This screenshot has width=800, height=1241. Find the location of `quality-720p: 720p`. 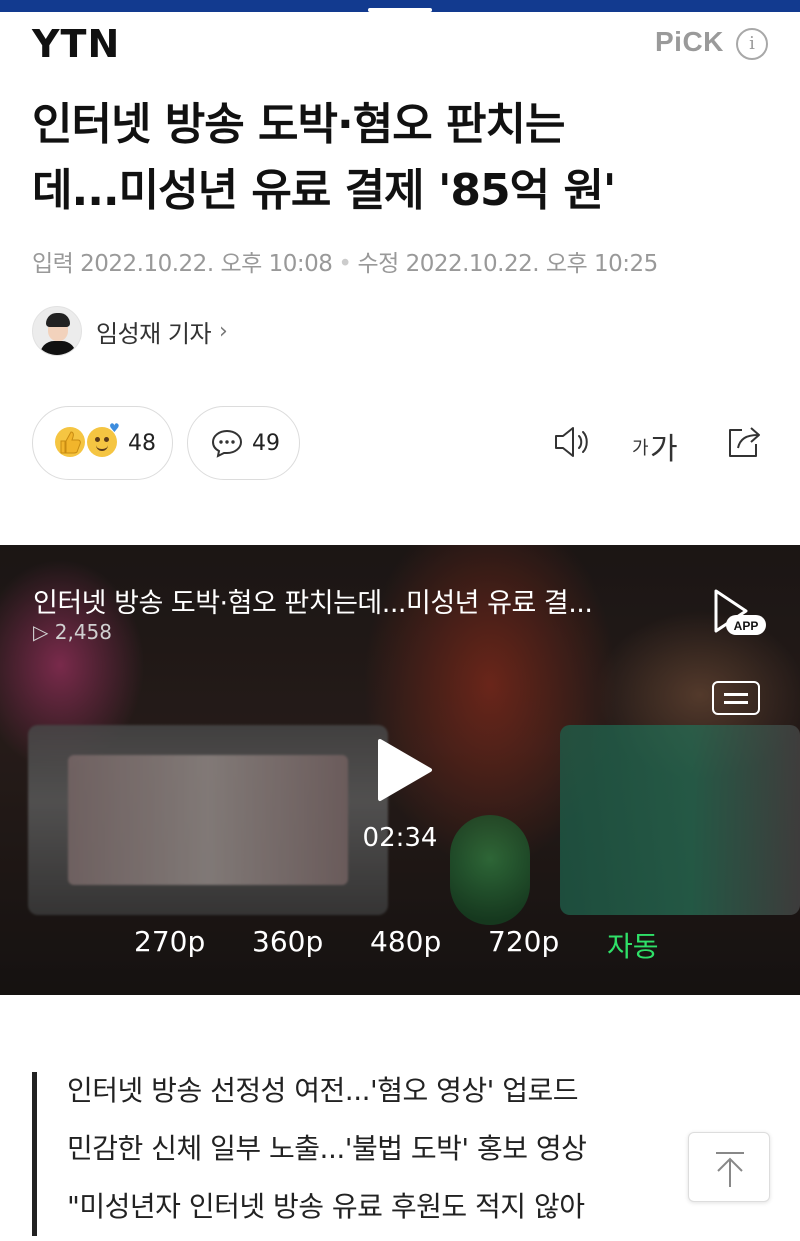

quality-720p: 720p is located at coordinates (523, 941).